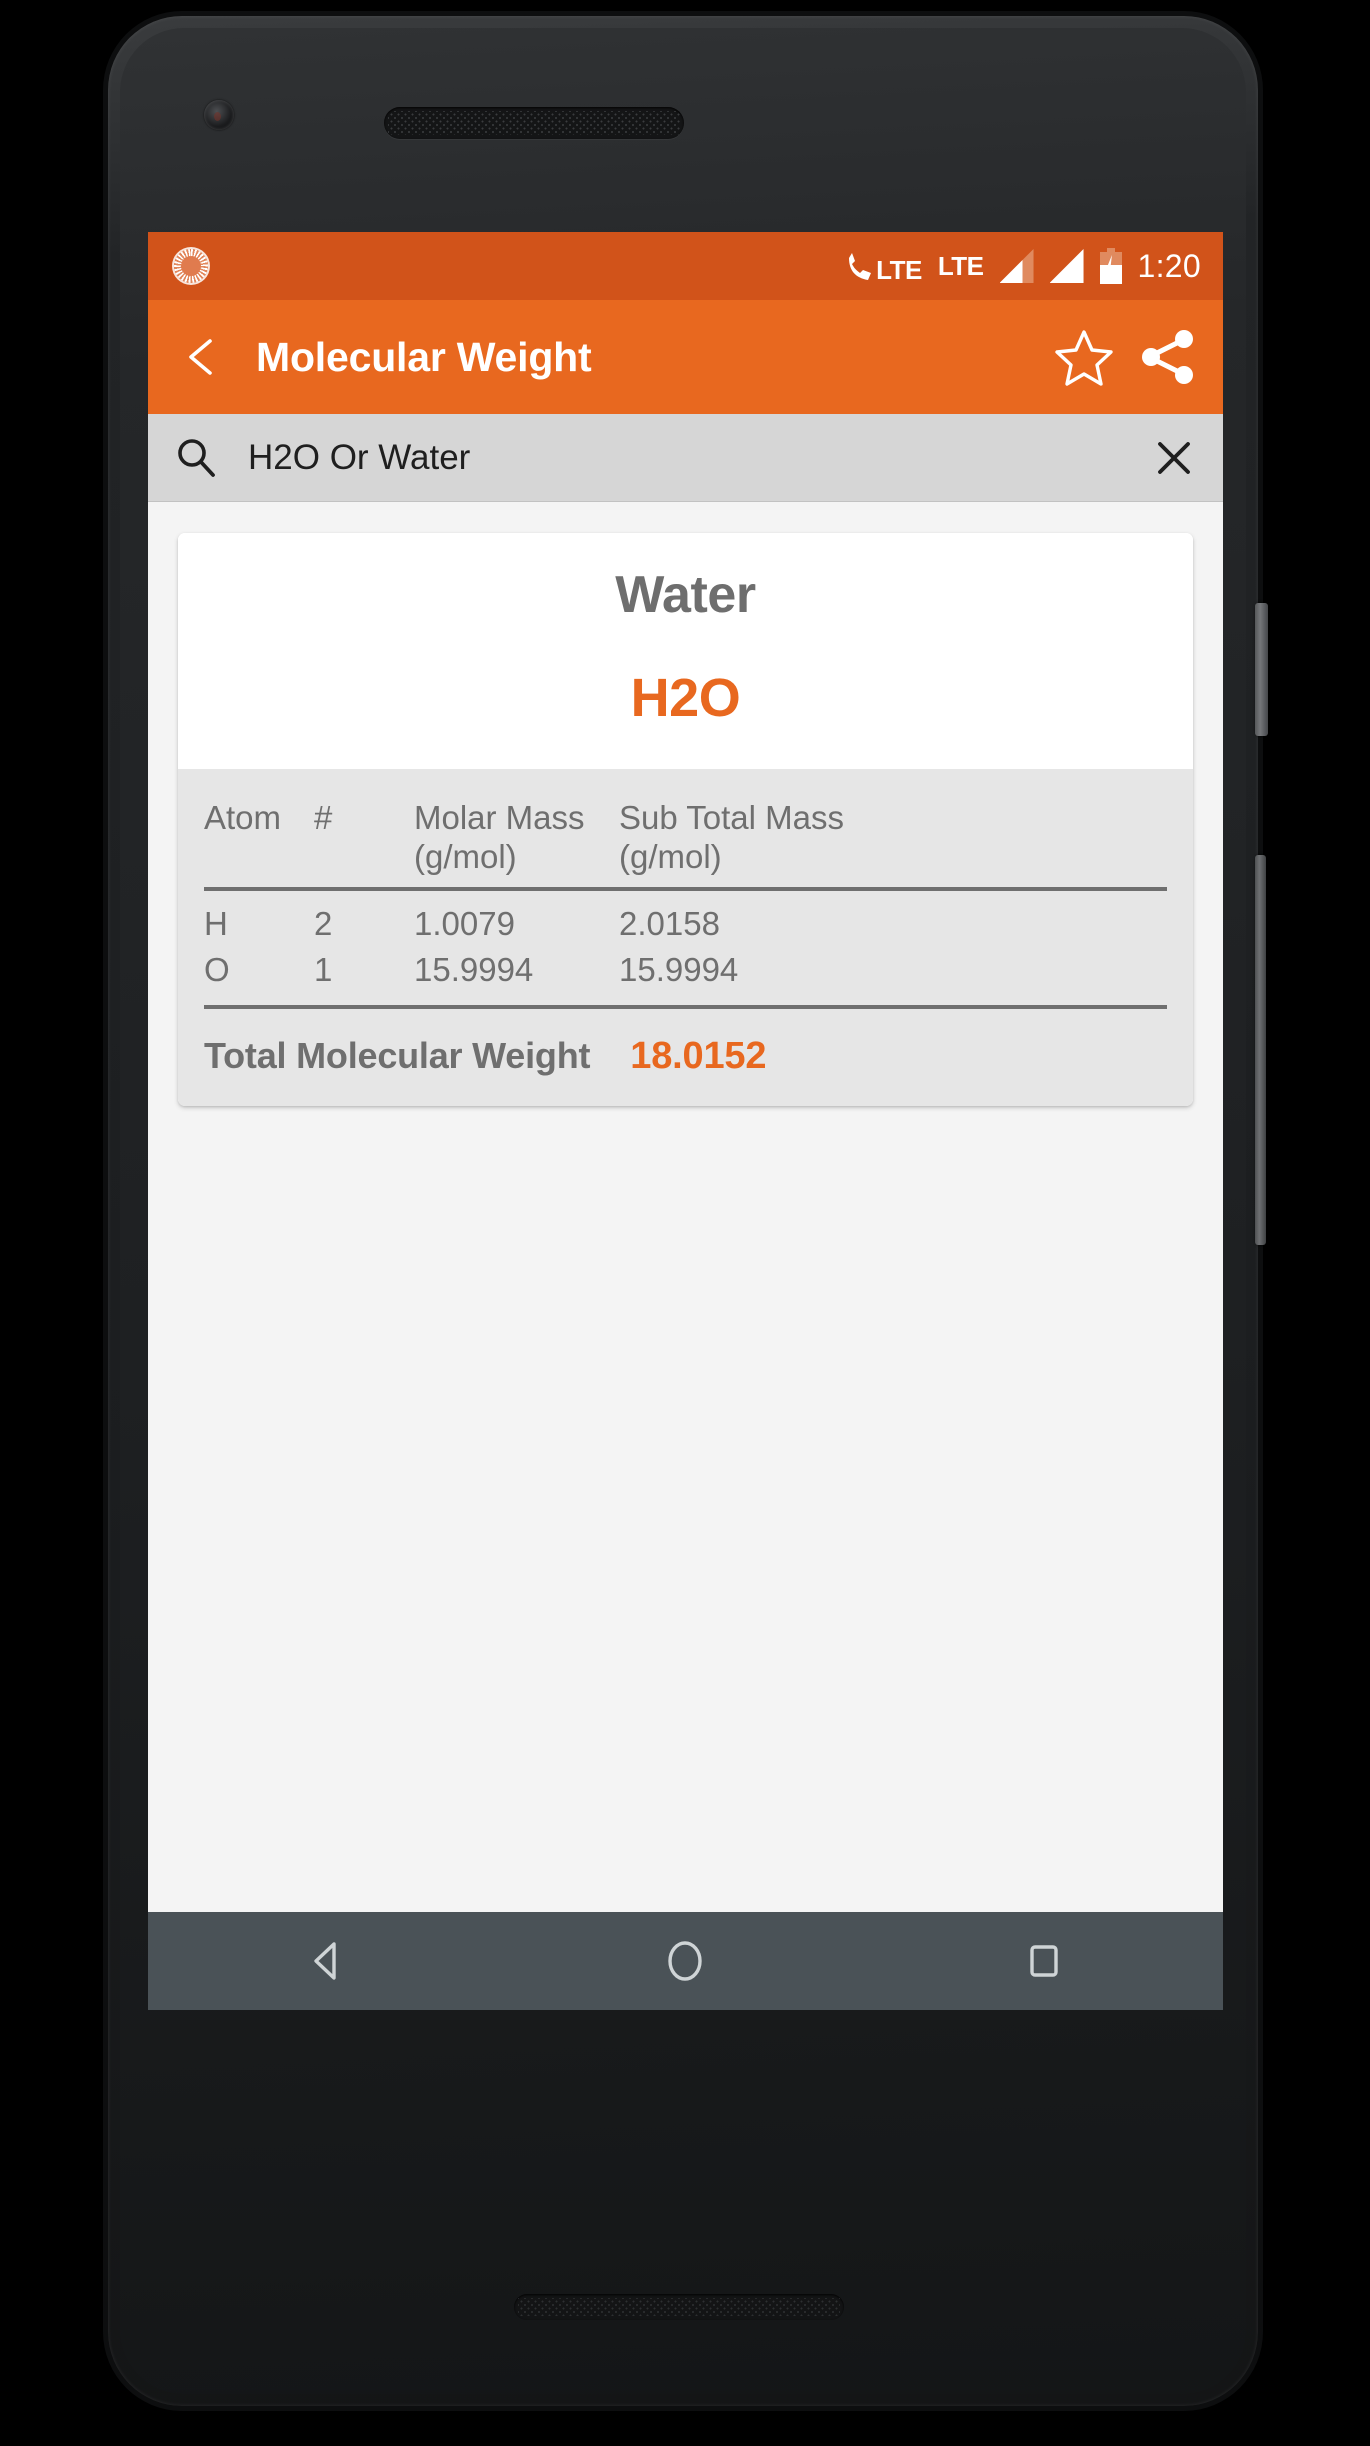  I want to click on cell-sub-total: 15.9994, so click(679, 969).